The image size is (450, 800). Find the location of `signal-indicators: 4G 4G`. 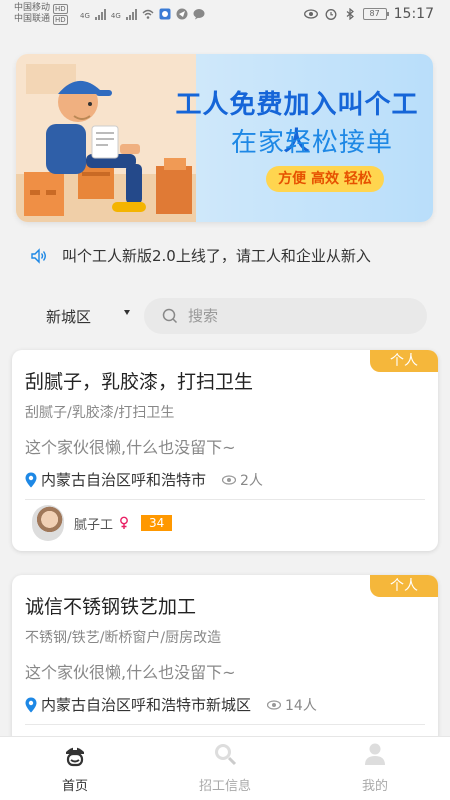

signal-indicators: 4G 4G is located at coordinates (142, 14).